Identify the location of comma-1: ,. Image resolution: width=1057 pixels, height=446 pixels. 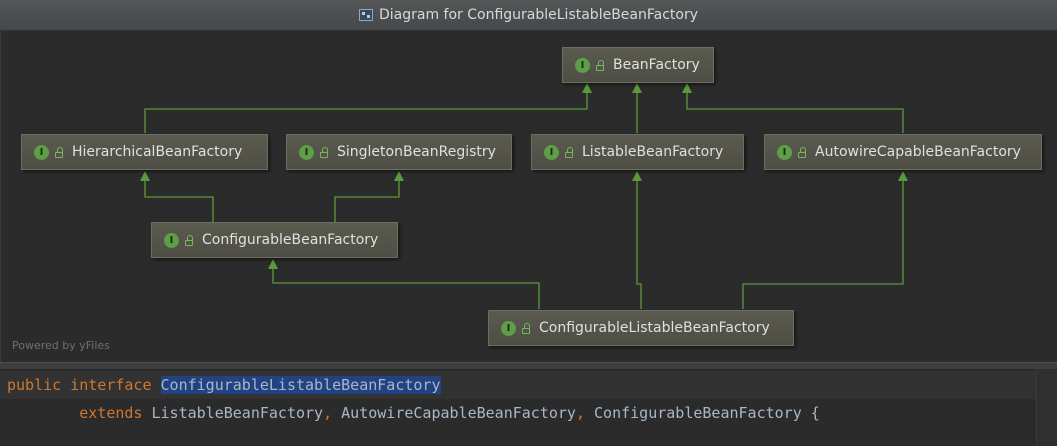
(328, 413).